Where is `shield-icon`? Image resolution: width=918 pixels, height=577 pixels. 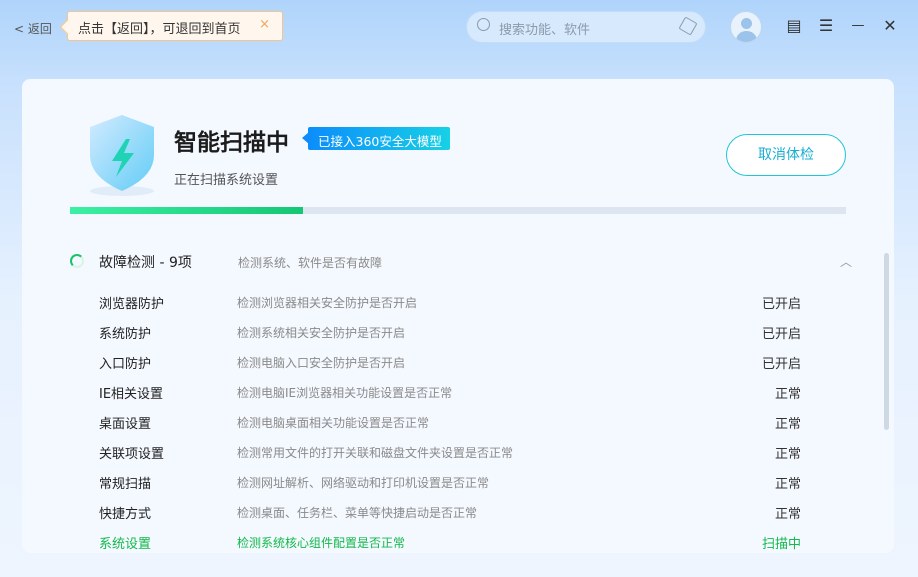
shield-icon is located at coordinates (122, 155).